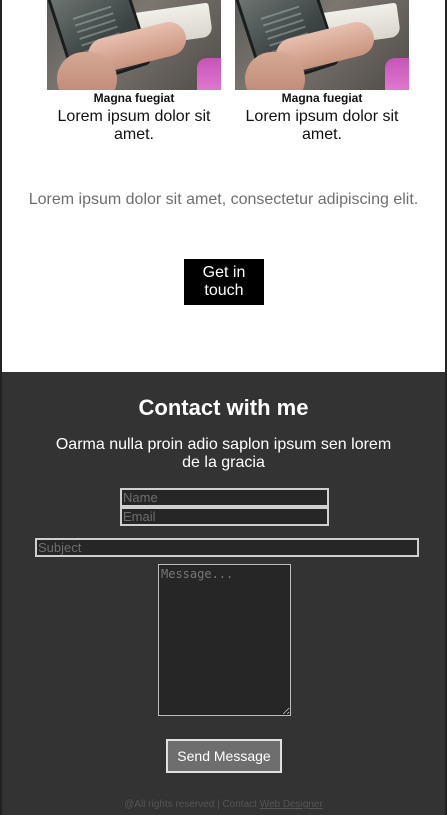 The width and height of the screenshot is (447, 815). I want to click on email-input, so click(224, 516).